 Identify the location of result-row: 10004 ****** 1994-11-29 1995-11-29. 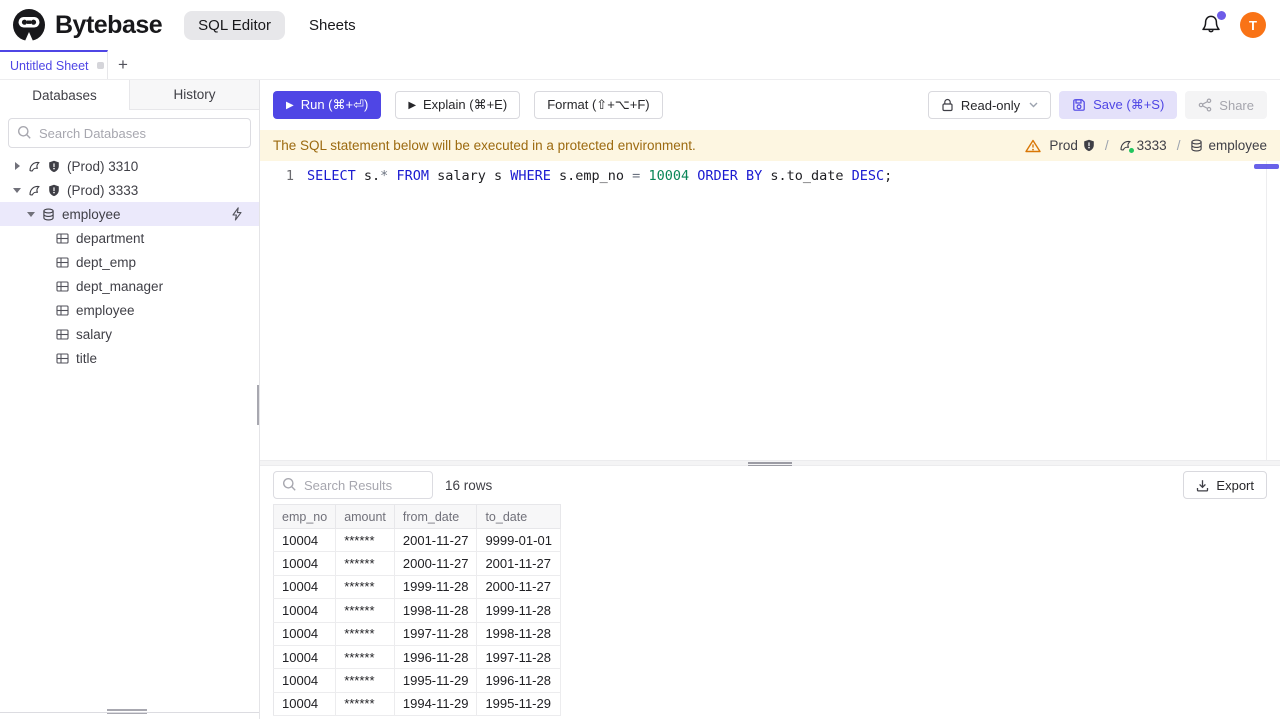
(417, 704).